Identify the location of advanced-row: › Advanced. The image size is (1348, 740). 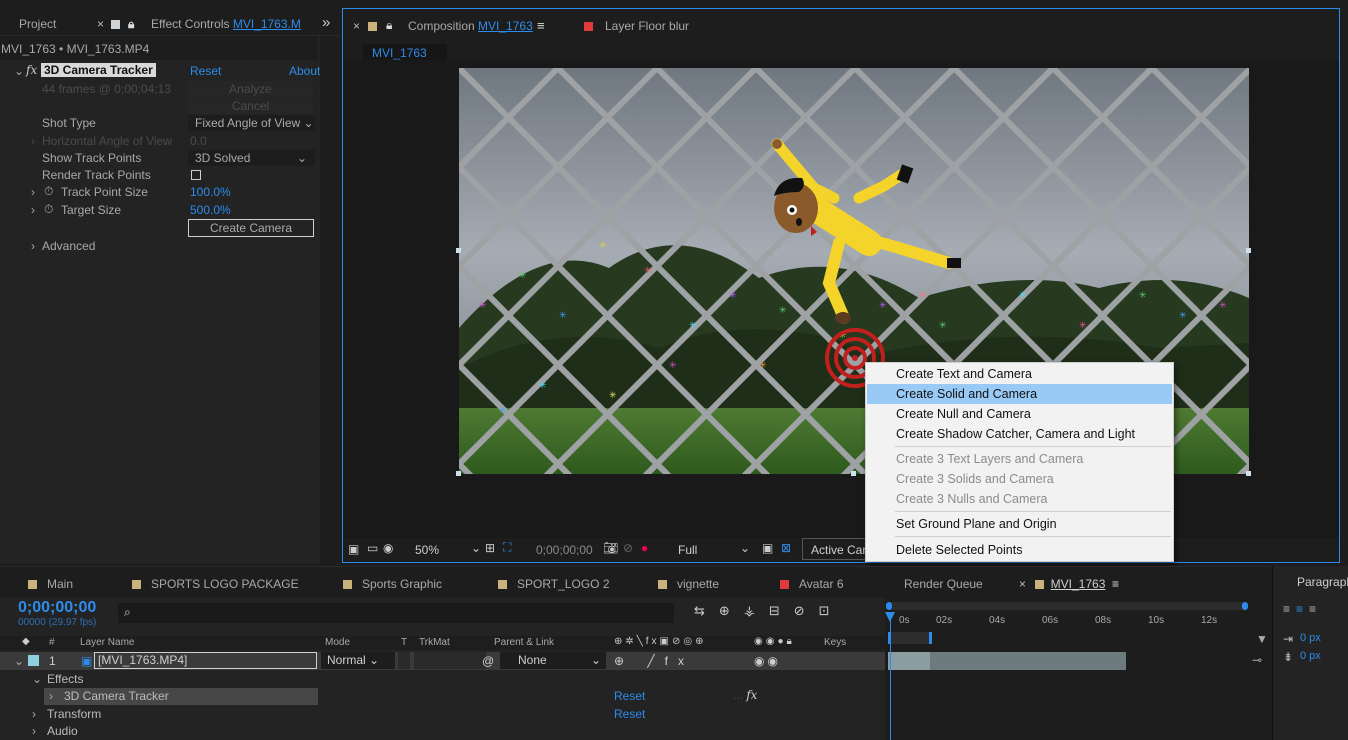
(159, 246).